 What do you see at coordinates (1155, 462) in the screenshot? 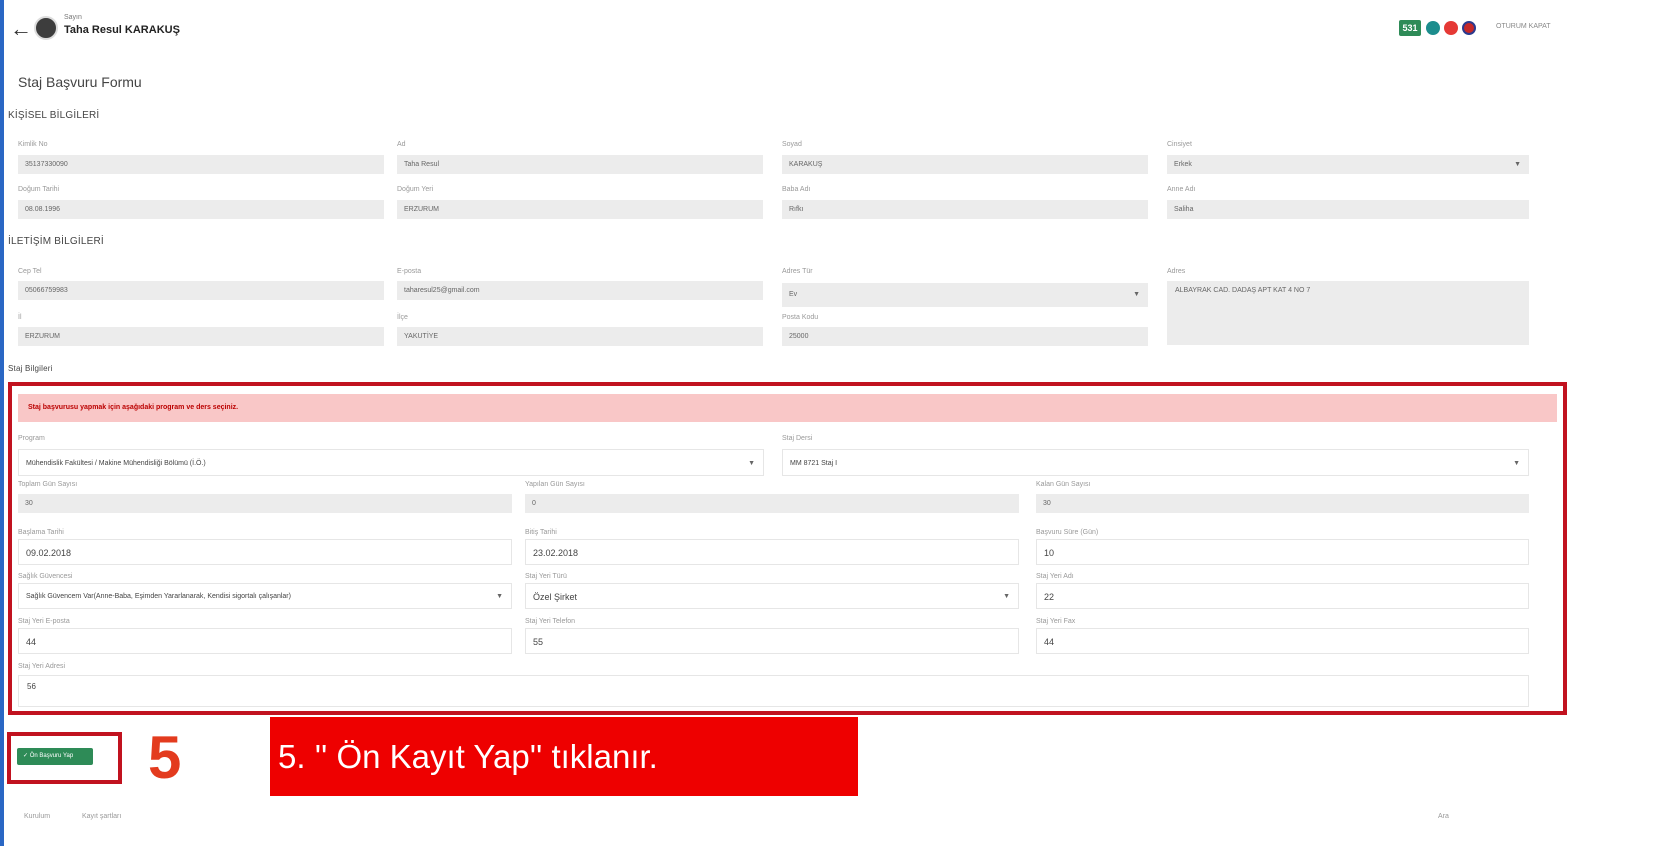
I see `course-select: MM 8721 Staj I ▼` at bounding box center [1155, 462].